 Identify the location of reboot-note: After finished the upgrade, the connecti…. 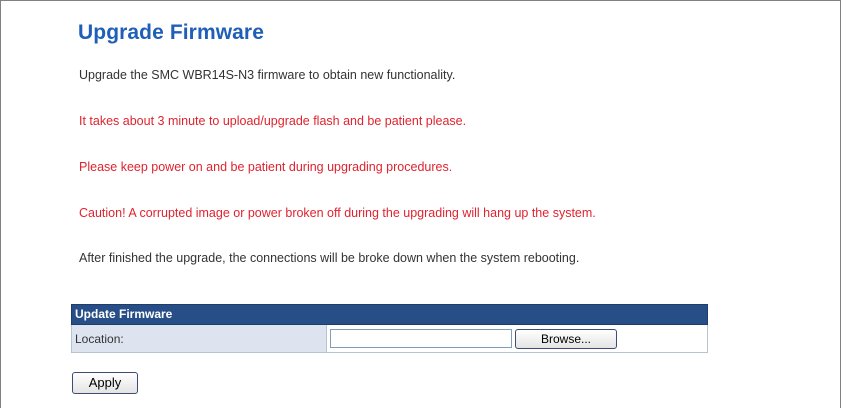
(329, 258).